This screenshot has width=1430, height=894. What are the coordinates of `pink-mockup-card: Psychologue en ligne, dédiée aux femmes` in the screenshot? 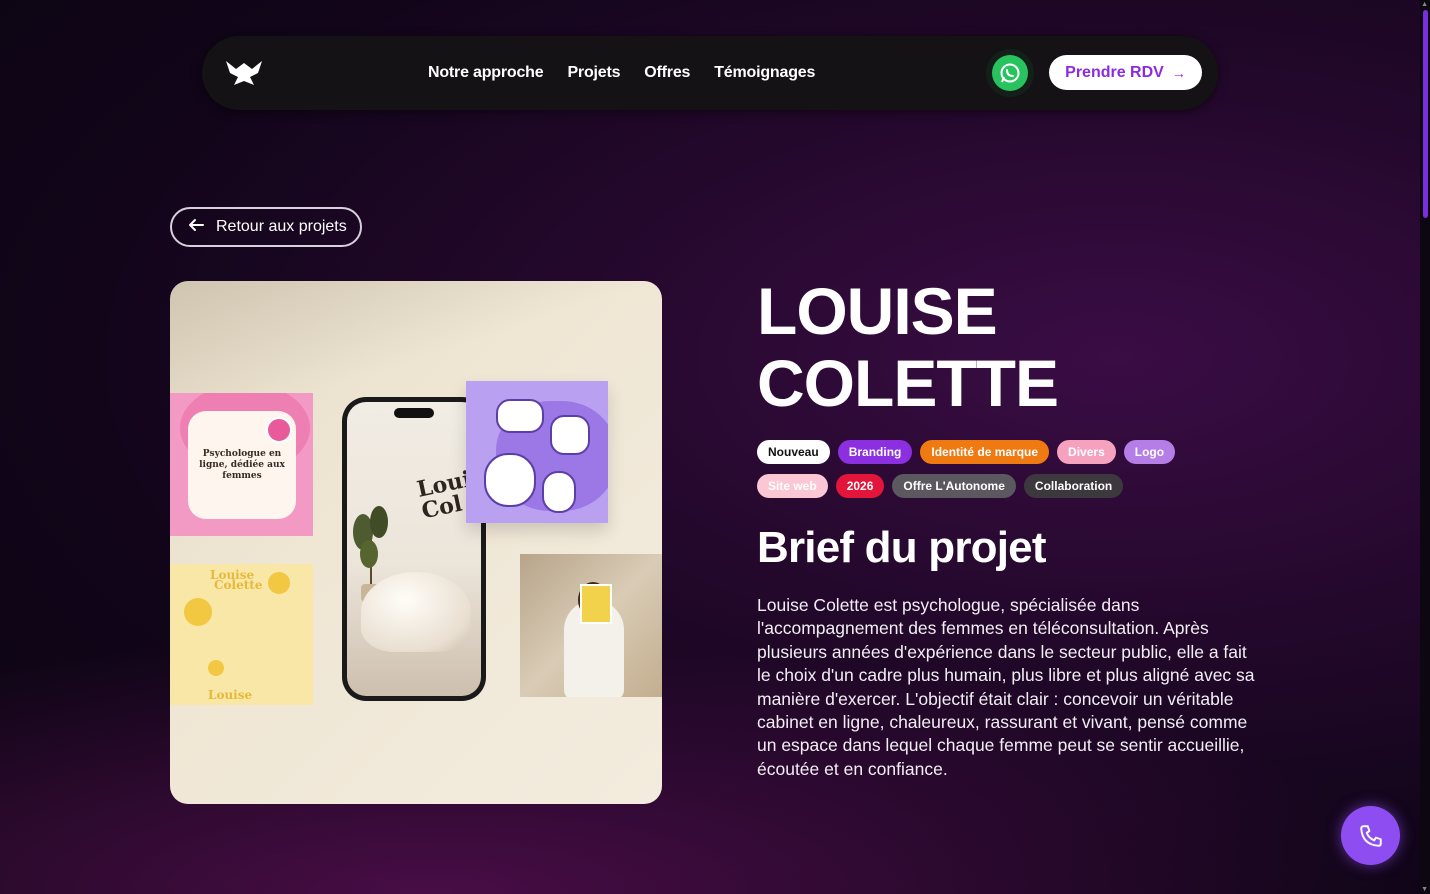 It's located at (241, 464).